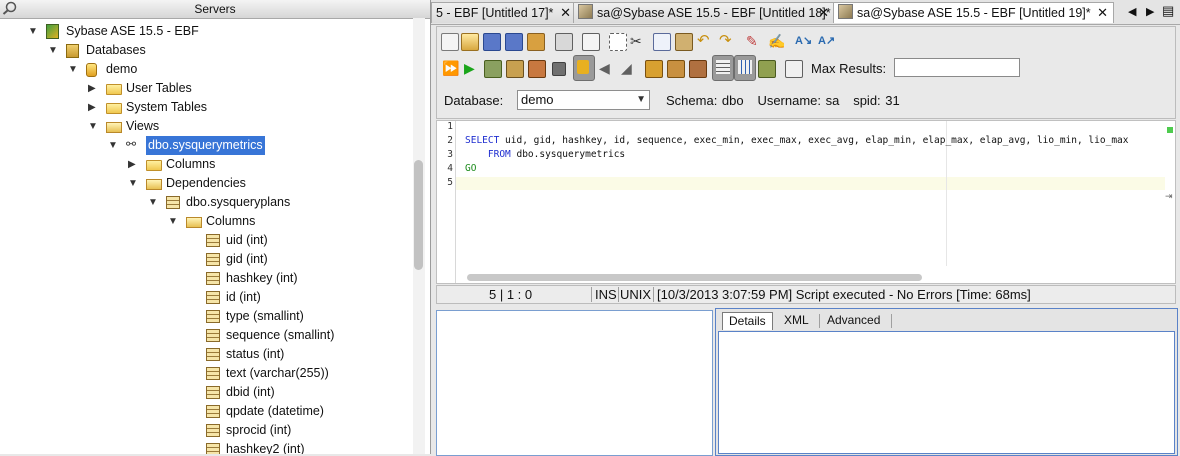 The width and height of the screenshot is (1180, 456). What do you see at coordinates (585, 11) in the screenshot?
I see `sql-editor-icon` at bounding box center [585, 11].